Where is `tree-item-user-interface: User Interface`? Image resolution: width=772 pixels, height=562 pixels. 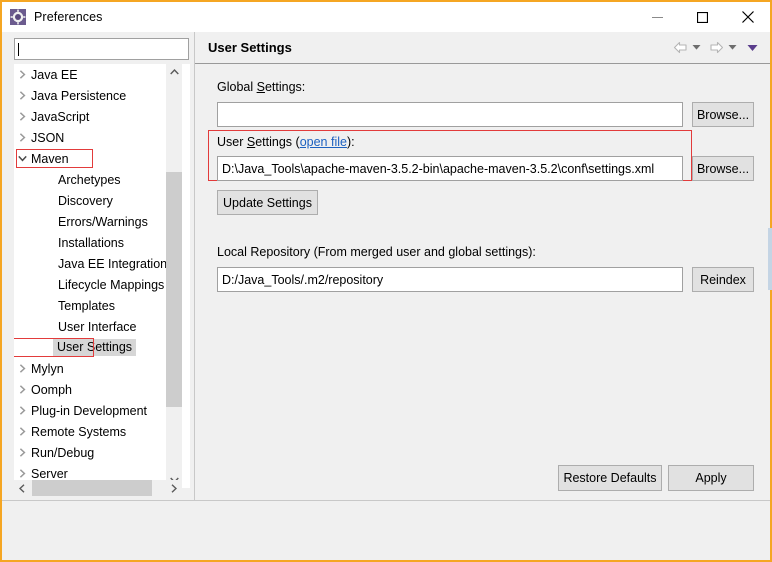
tree-item-user-interface: User Interface is located at coordinates (102, 326).